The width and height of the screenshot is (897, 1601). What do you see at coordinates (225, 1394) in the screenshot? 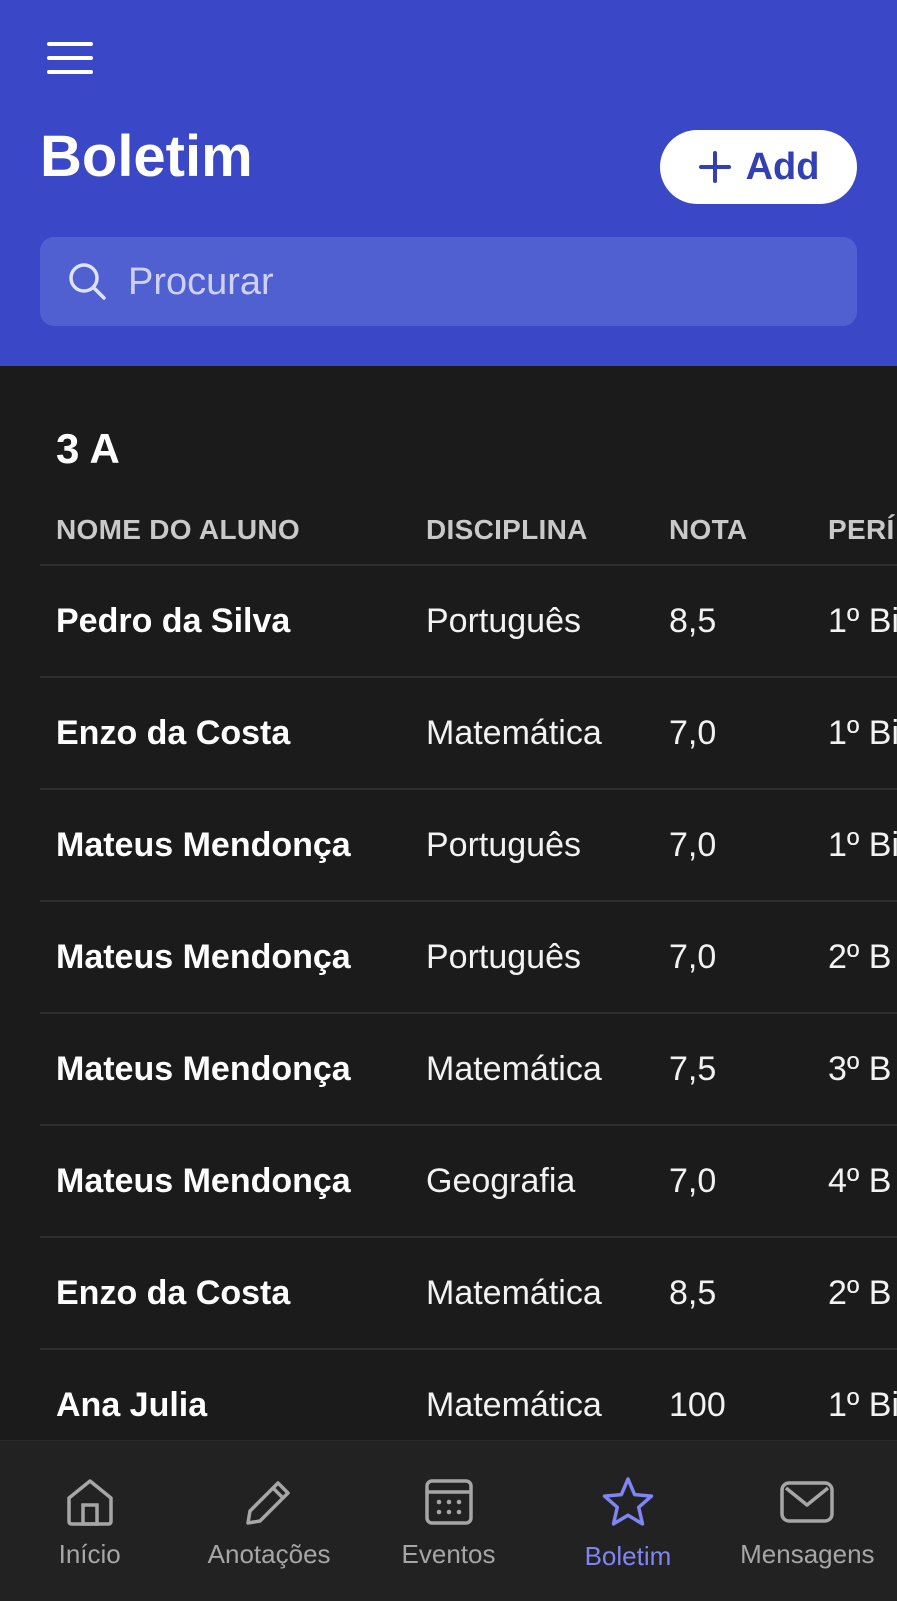
I see `student-name: Ana Julia` at bounding box center [225, 1394].